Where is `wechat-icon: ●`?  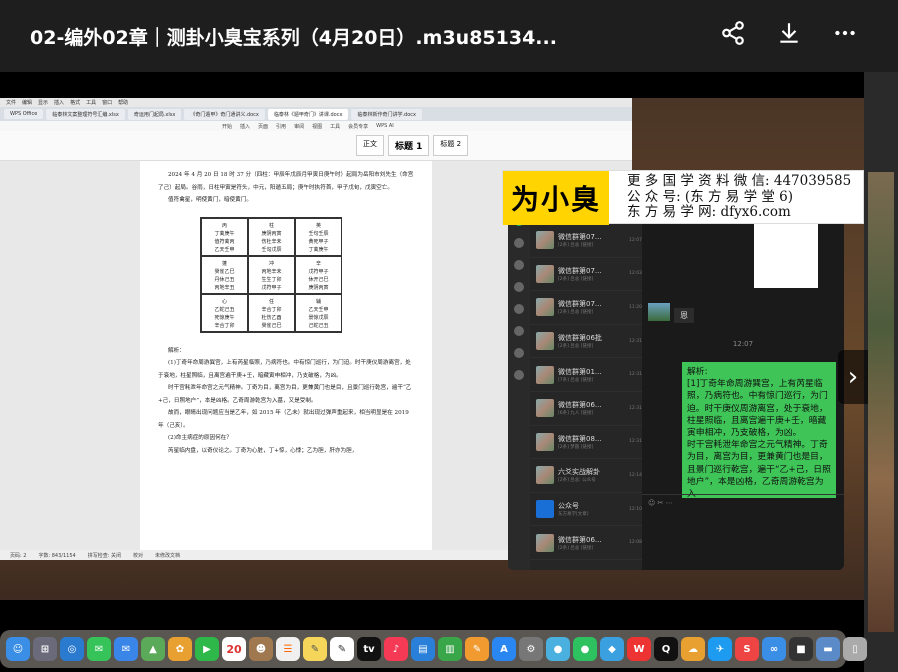
wechat-icon: ● is located at coordinates (585, 649).